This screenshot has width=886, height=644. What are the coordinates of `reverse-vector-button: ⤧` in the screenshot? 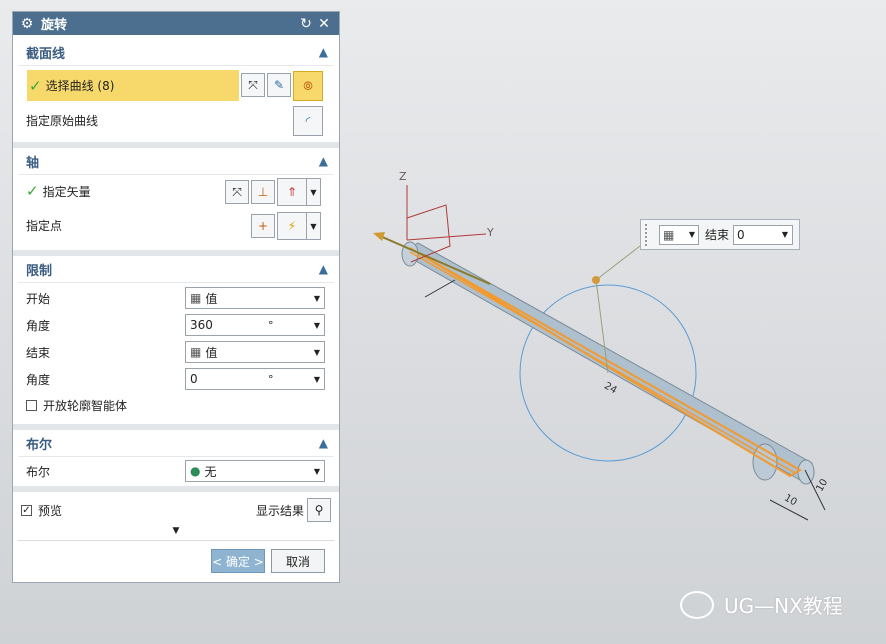 It's located at (237, 192).